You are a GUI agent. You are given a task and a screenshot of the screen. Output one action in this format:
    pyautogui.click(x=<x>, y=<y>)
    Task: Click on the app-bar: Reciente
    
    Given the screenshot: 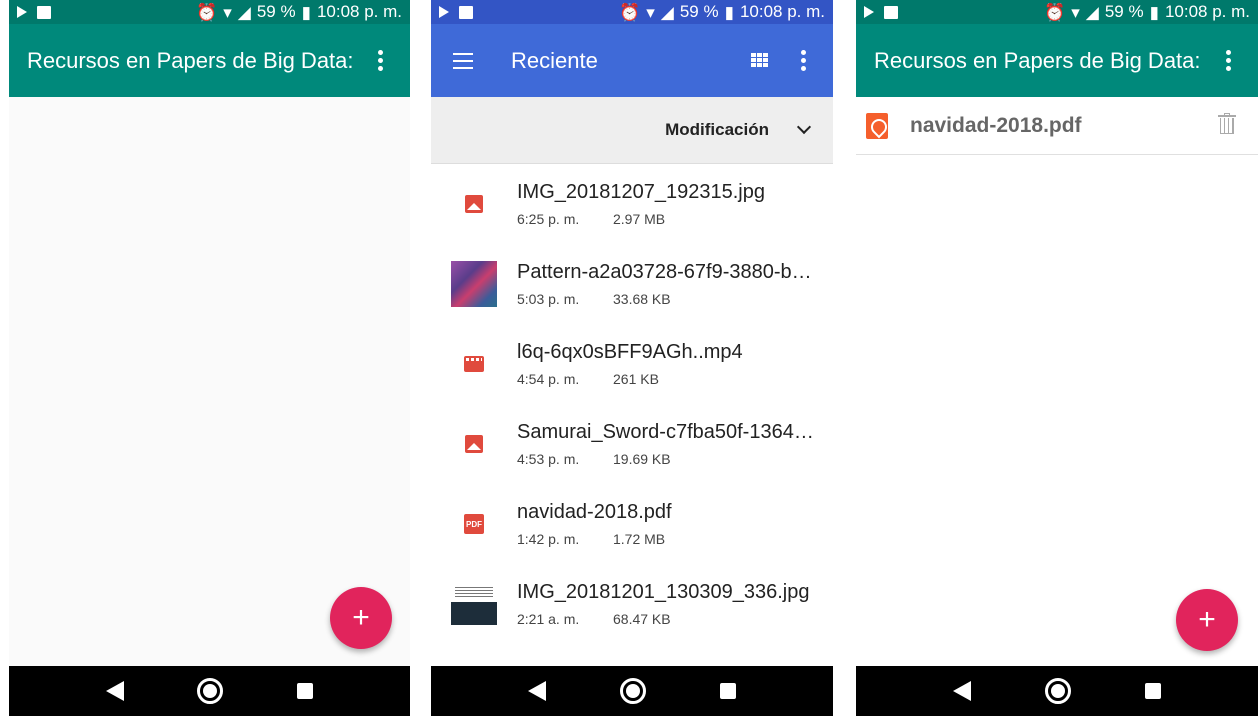 What is the action you would take?
    pyautogui.click(x=632, y=60)
    